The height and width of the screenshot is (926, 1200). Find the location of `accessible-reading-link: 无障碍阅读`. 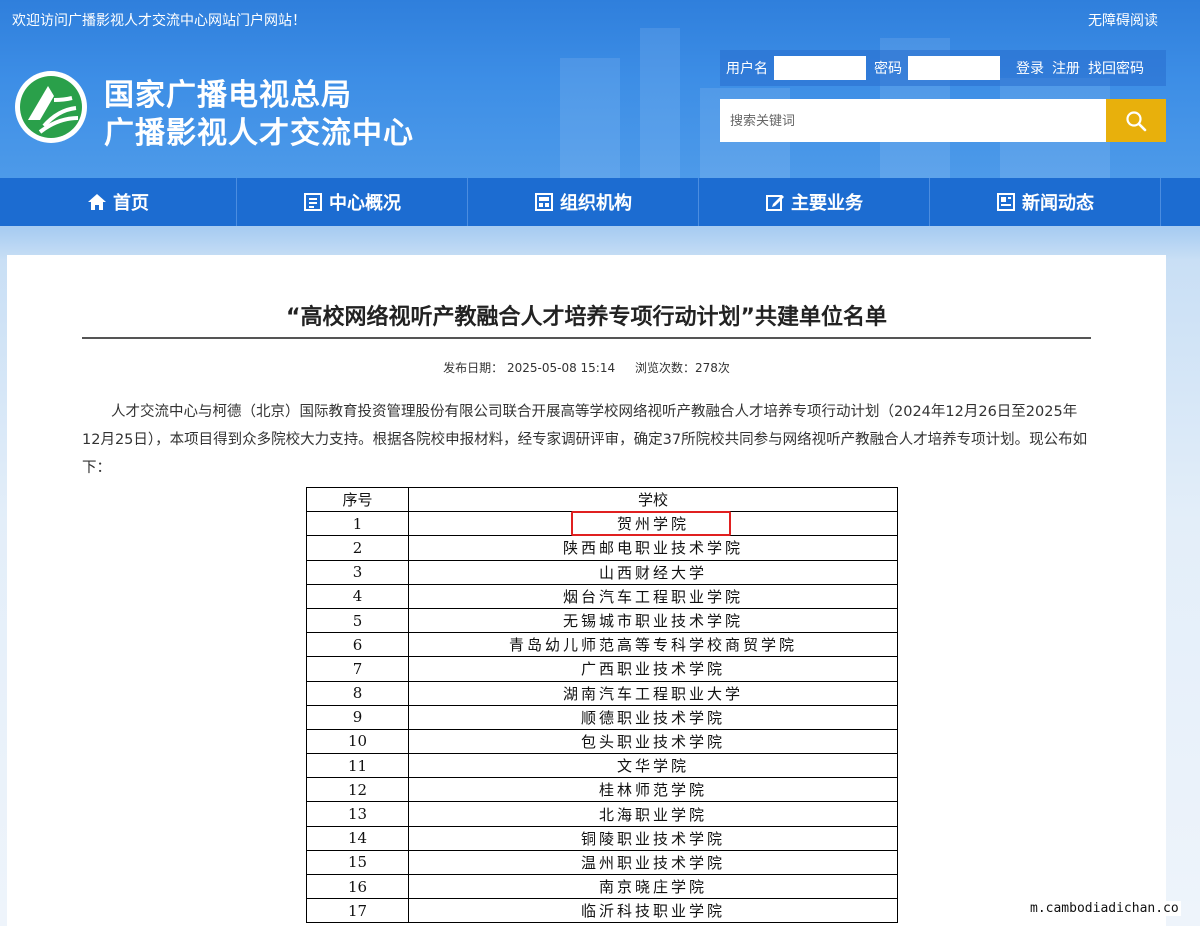

accessible-reading-link: 无障碍阅读 is located at coordinates (1123, 20).